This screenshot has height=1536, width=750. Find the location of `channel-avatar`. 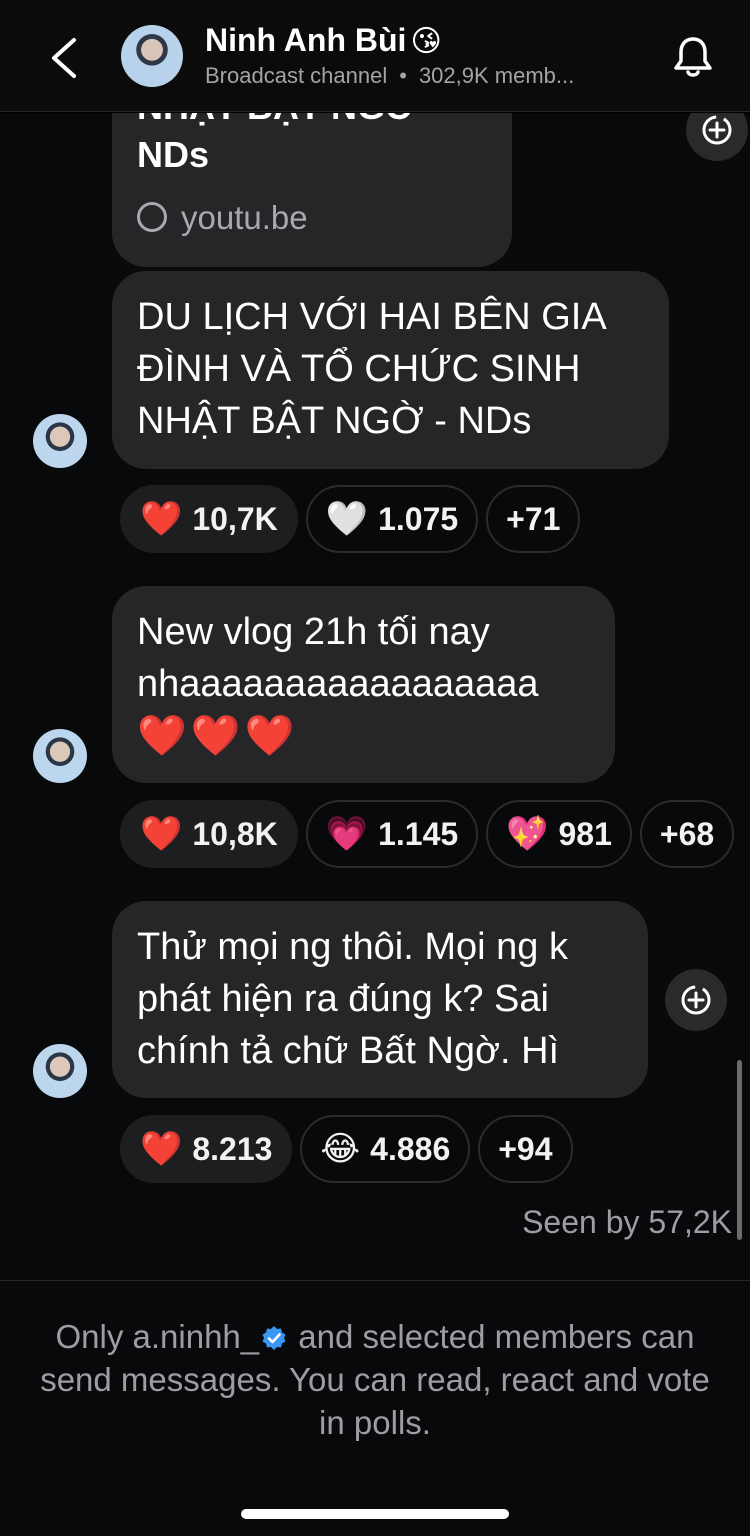

channel-avatar is located at coordinates (152, 56).